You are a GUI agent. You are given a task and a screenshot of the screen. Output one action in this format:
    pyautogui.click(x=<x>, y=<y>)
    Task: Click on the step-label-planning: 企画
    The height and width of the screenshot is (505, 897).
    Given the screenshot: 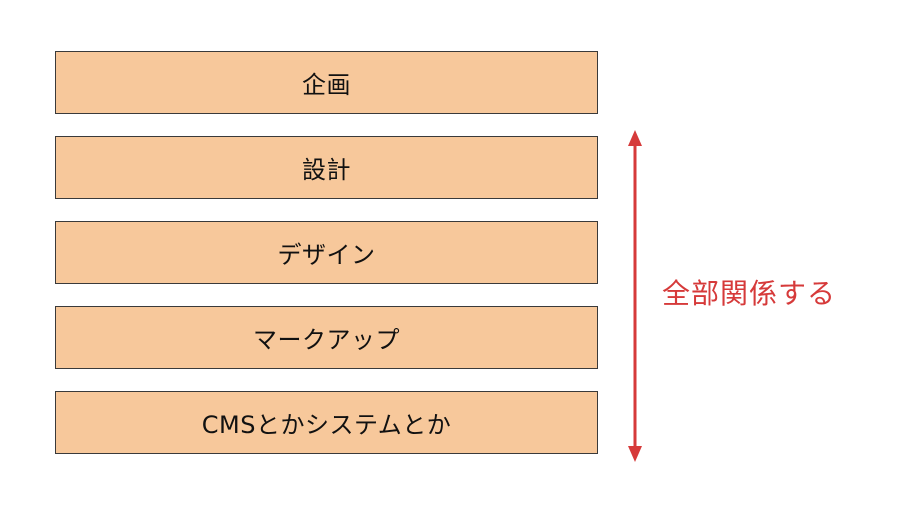 What is the action you would take?
    pyautogui.click(x=326, y=85)
    